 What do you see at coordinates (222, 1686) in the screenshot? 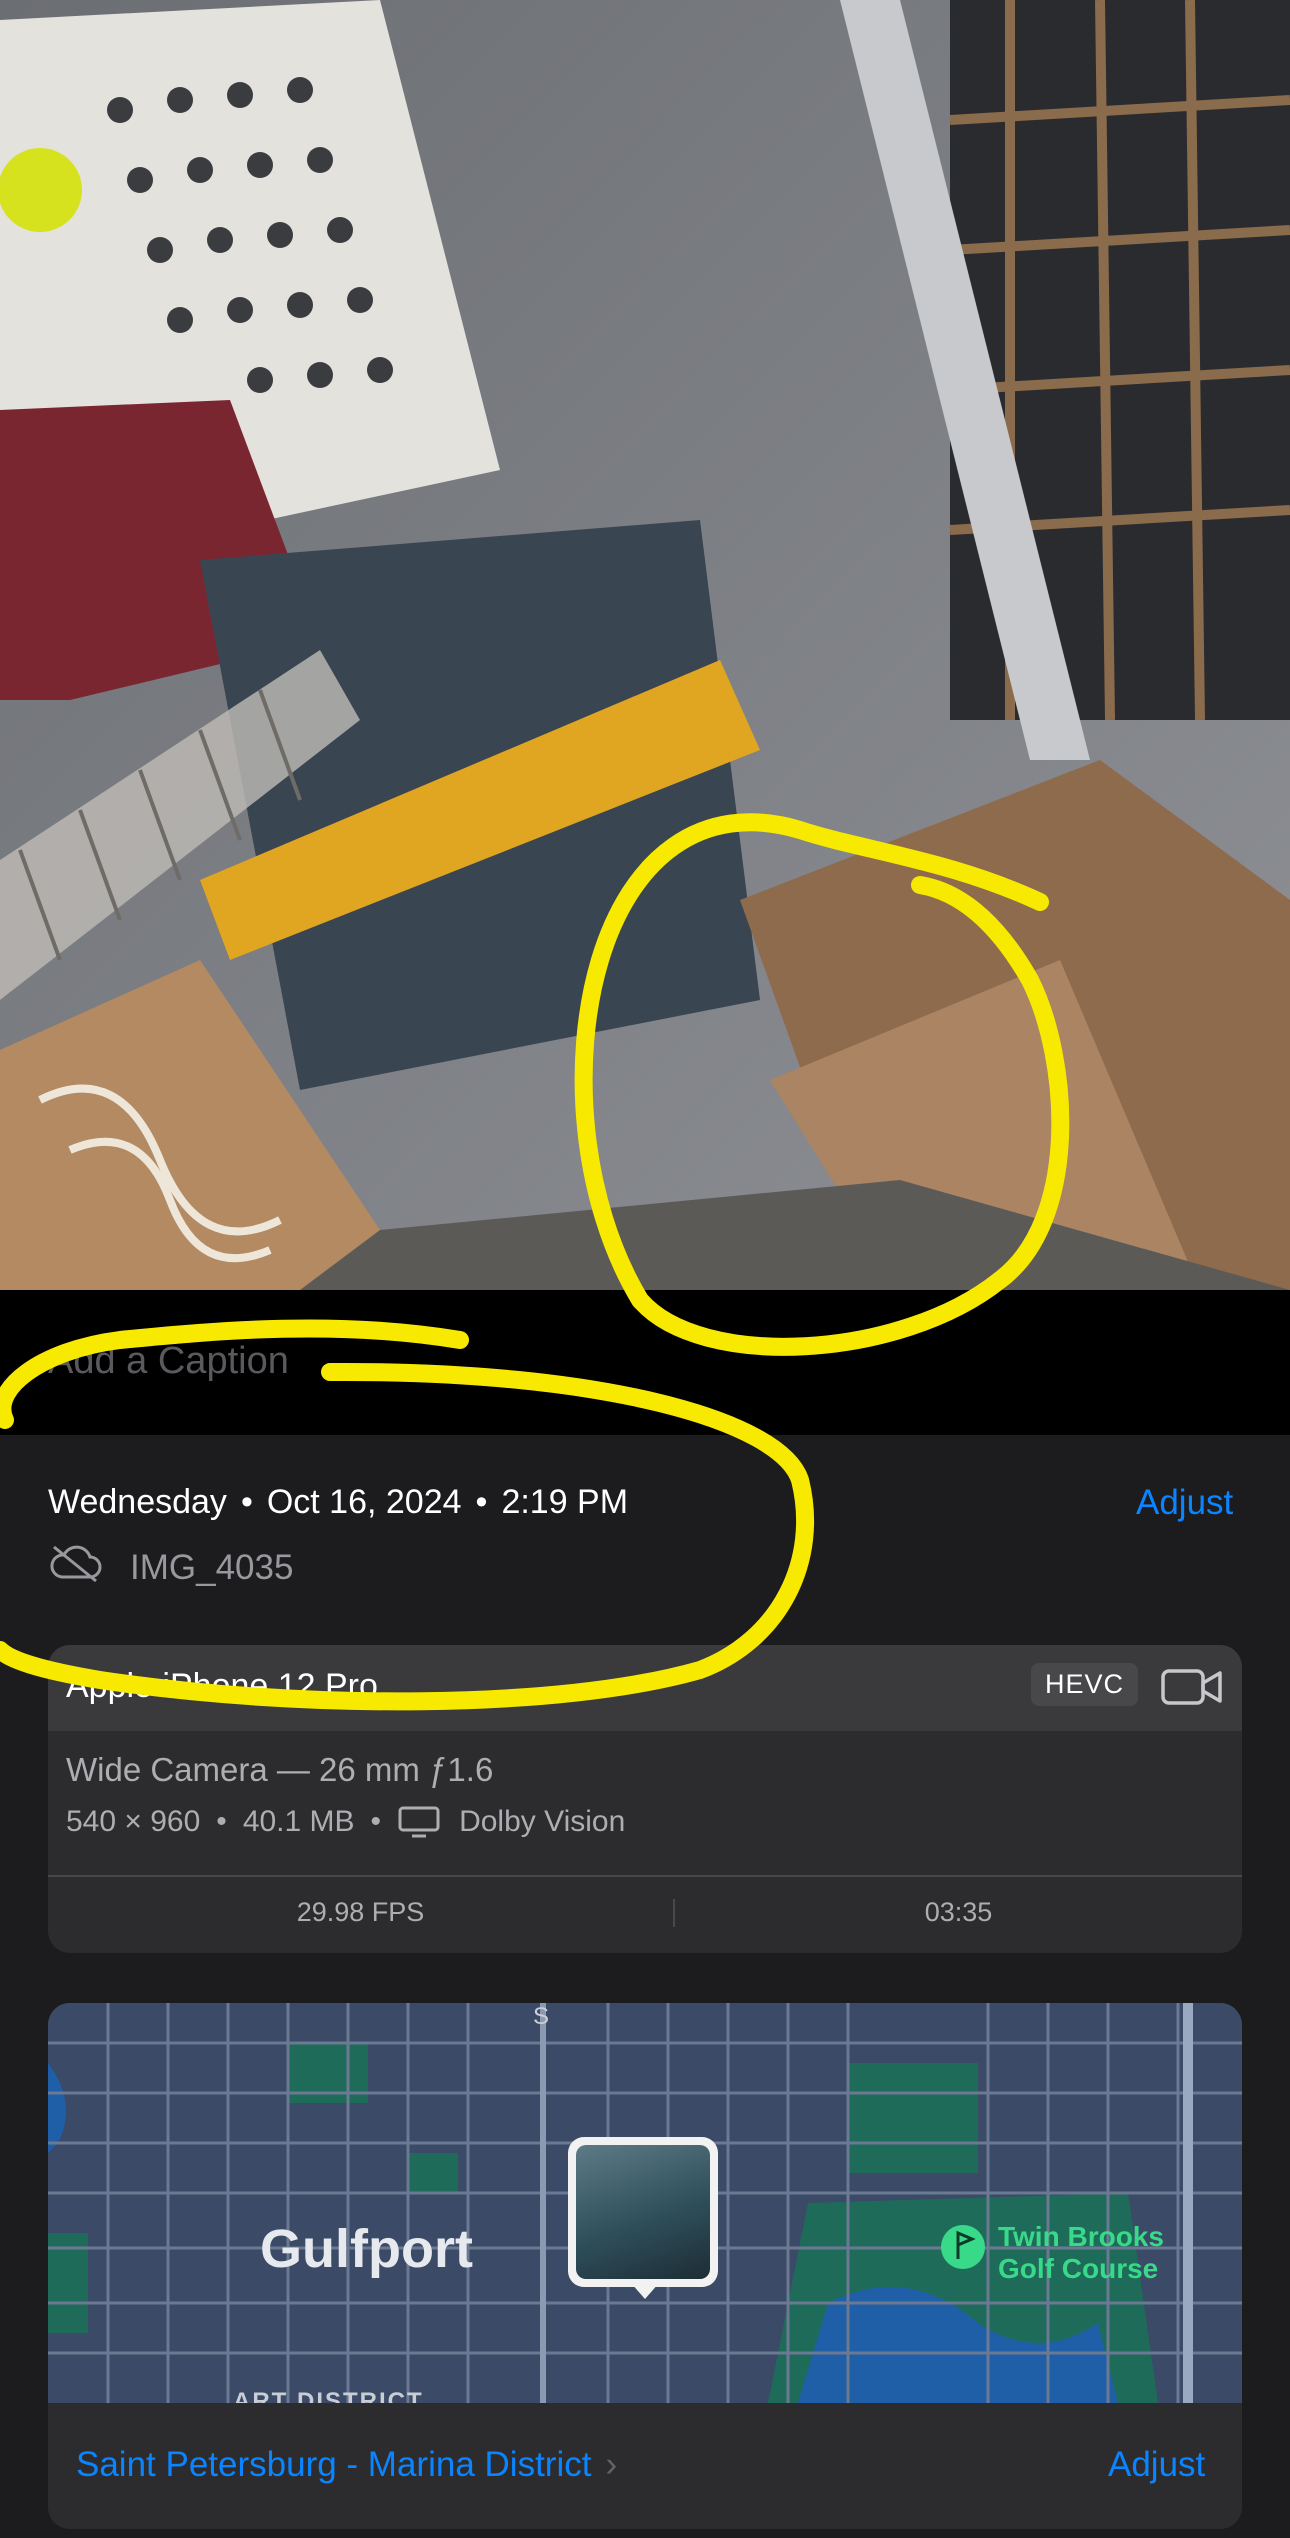
I see `device-name: Apple iPhone 12 Pro` at bounding box center [222, 1686].